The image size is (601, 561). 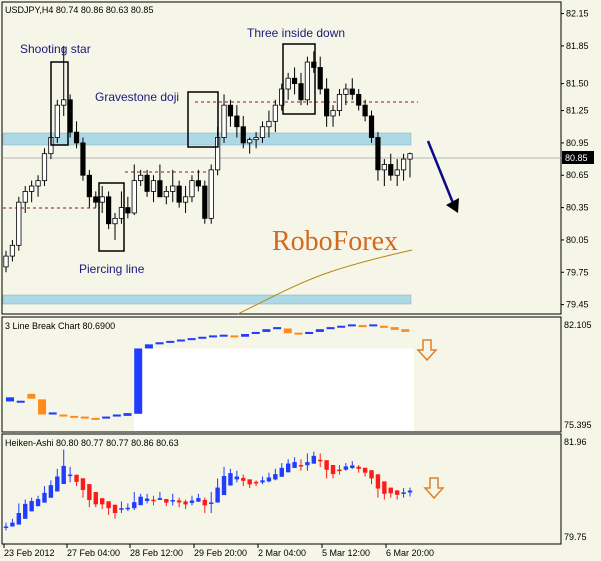 I want to click on line-break-tick-bottom: 75.395, so click(x=578, y=425).